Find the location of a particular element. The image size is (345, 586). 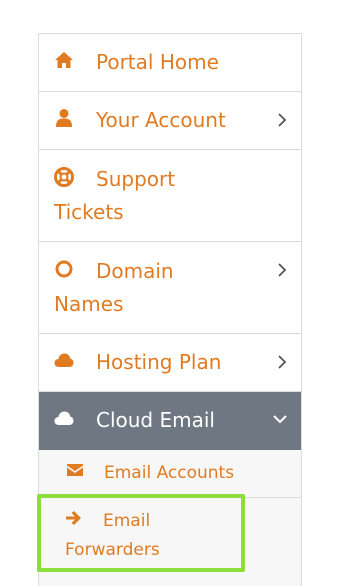

menu-item-label: Domain is located at coordinates (135, 271).